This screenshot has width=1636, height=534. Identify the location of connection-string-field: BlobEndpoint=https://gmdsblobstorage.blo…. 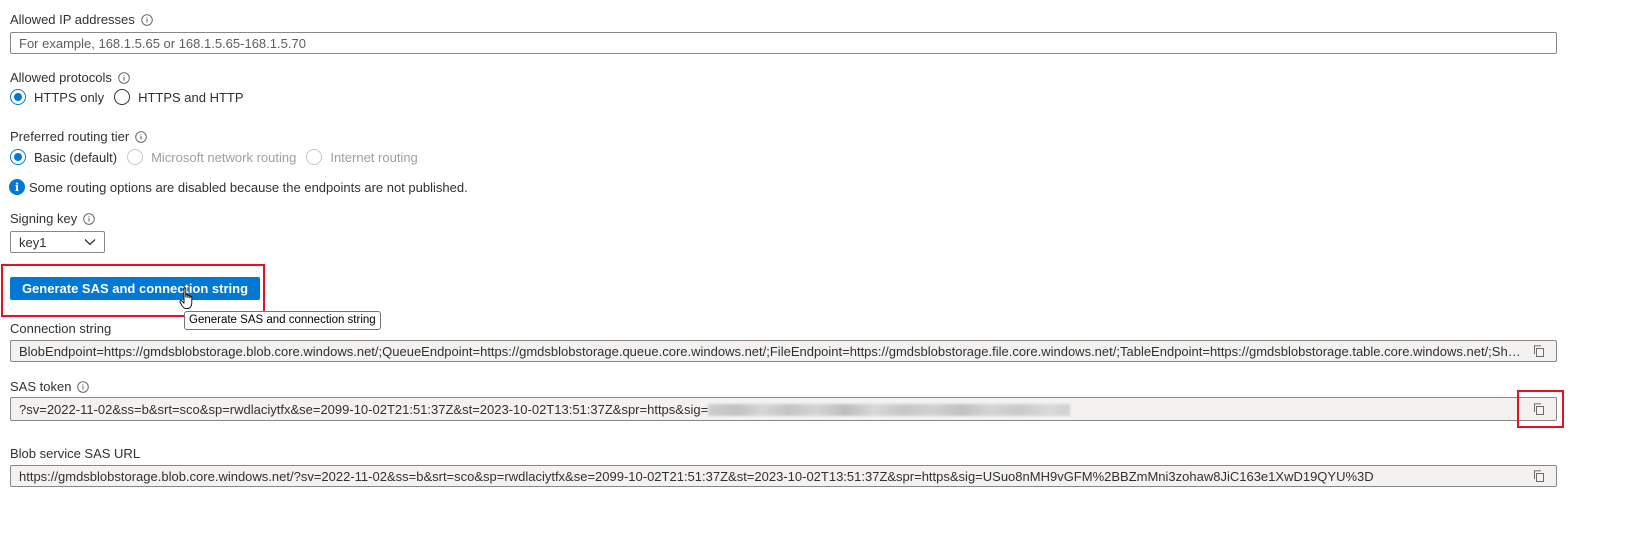
(783, 351).